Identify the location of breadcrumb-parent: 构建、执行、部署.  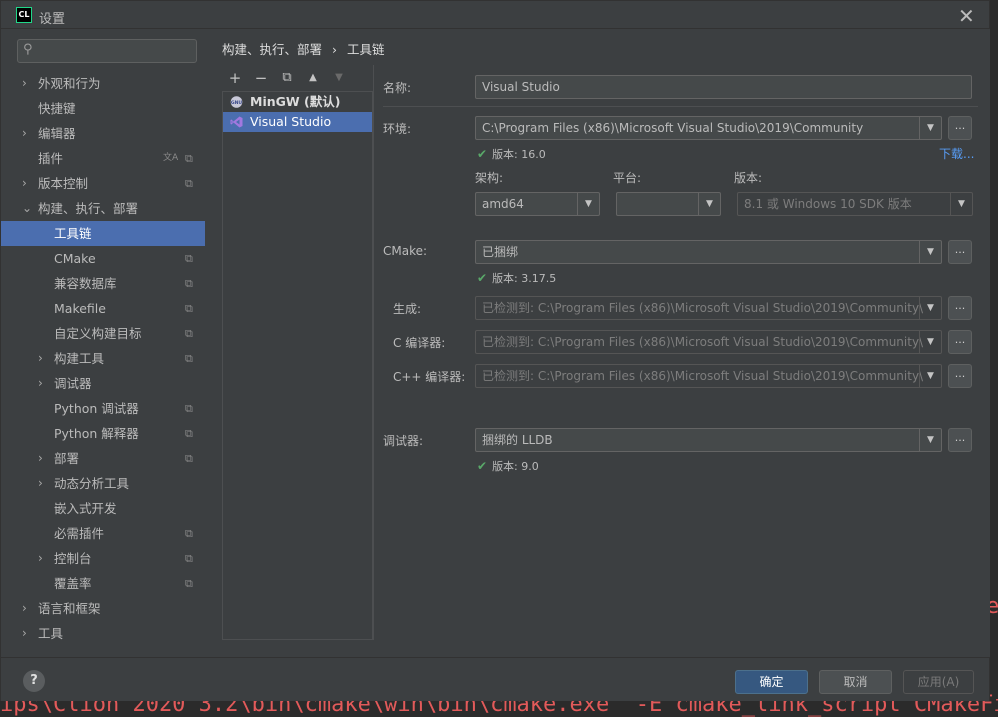
(272, 49).